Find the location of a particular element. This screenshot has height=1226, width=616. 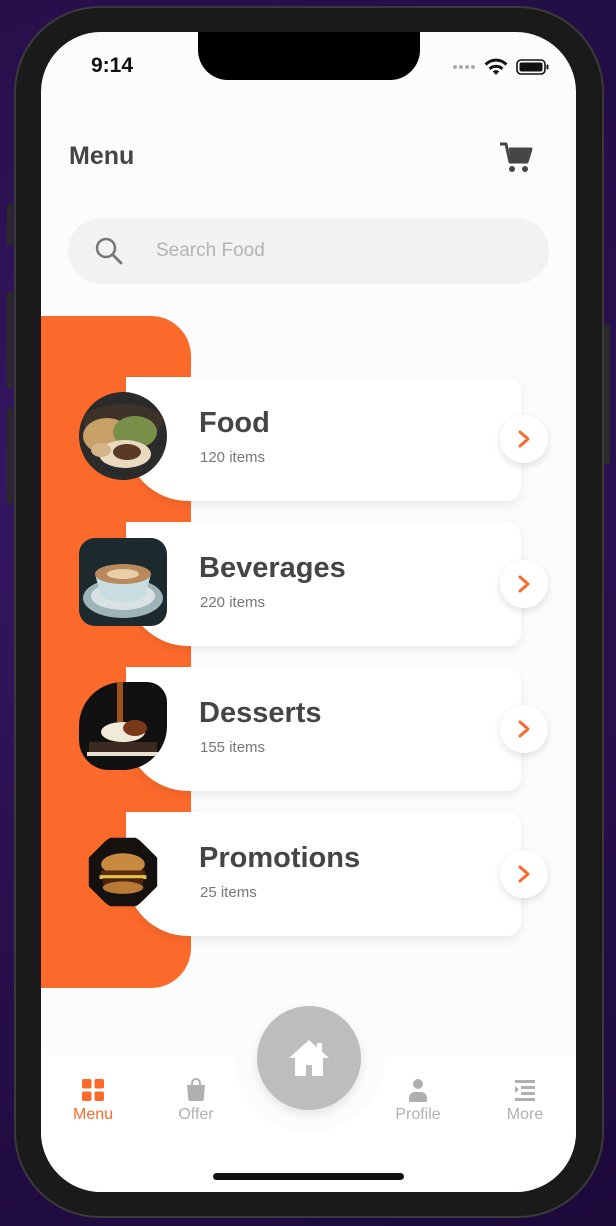

category-card-beverages: Beverages 220 items is located at coordinates (323, 584).